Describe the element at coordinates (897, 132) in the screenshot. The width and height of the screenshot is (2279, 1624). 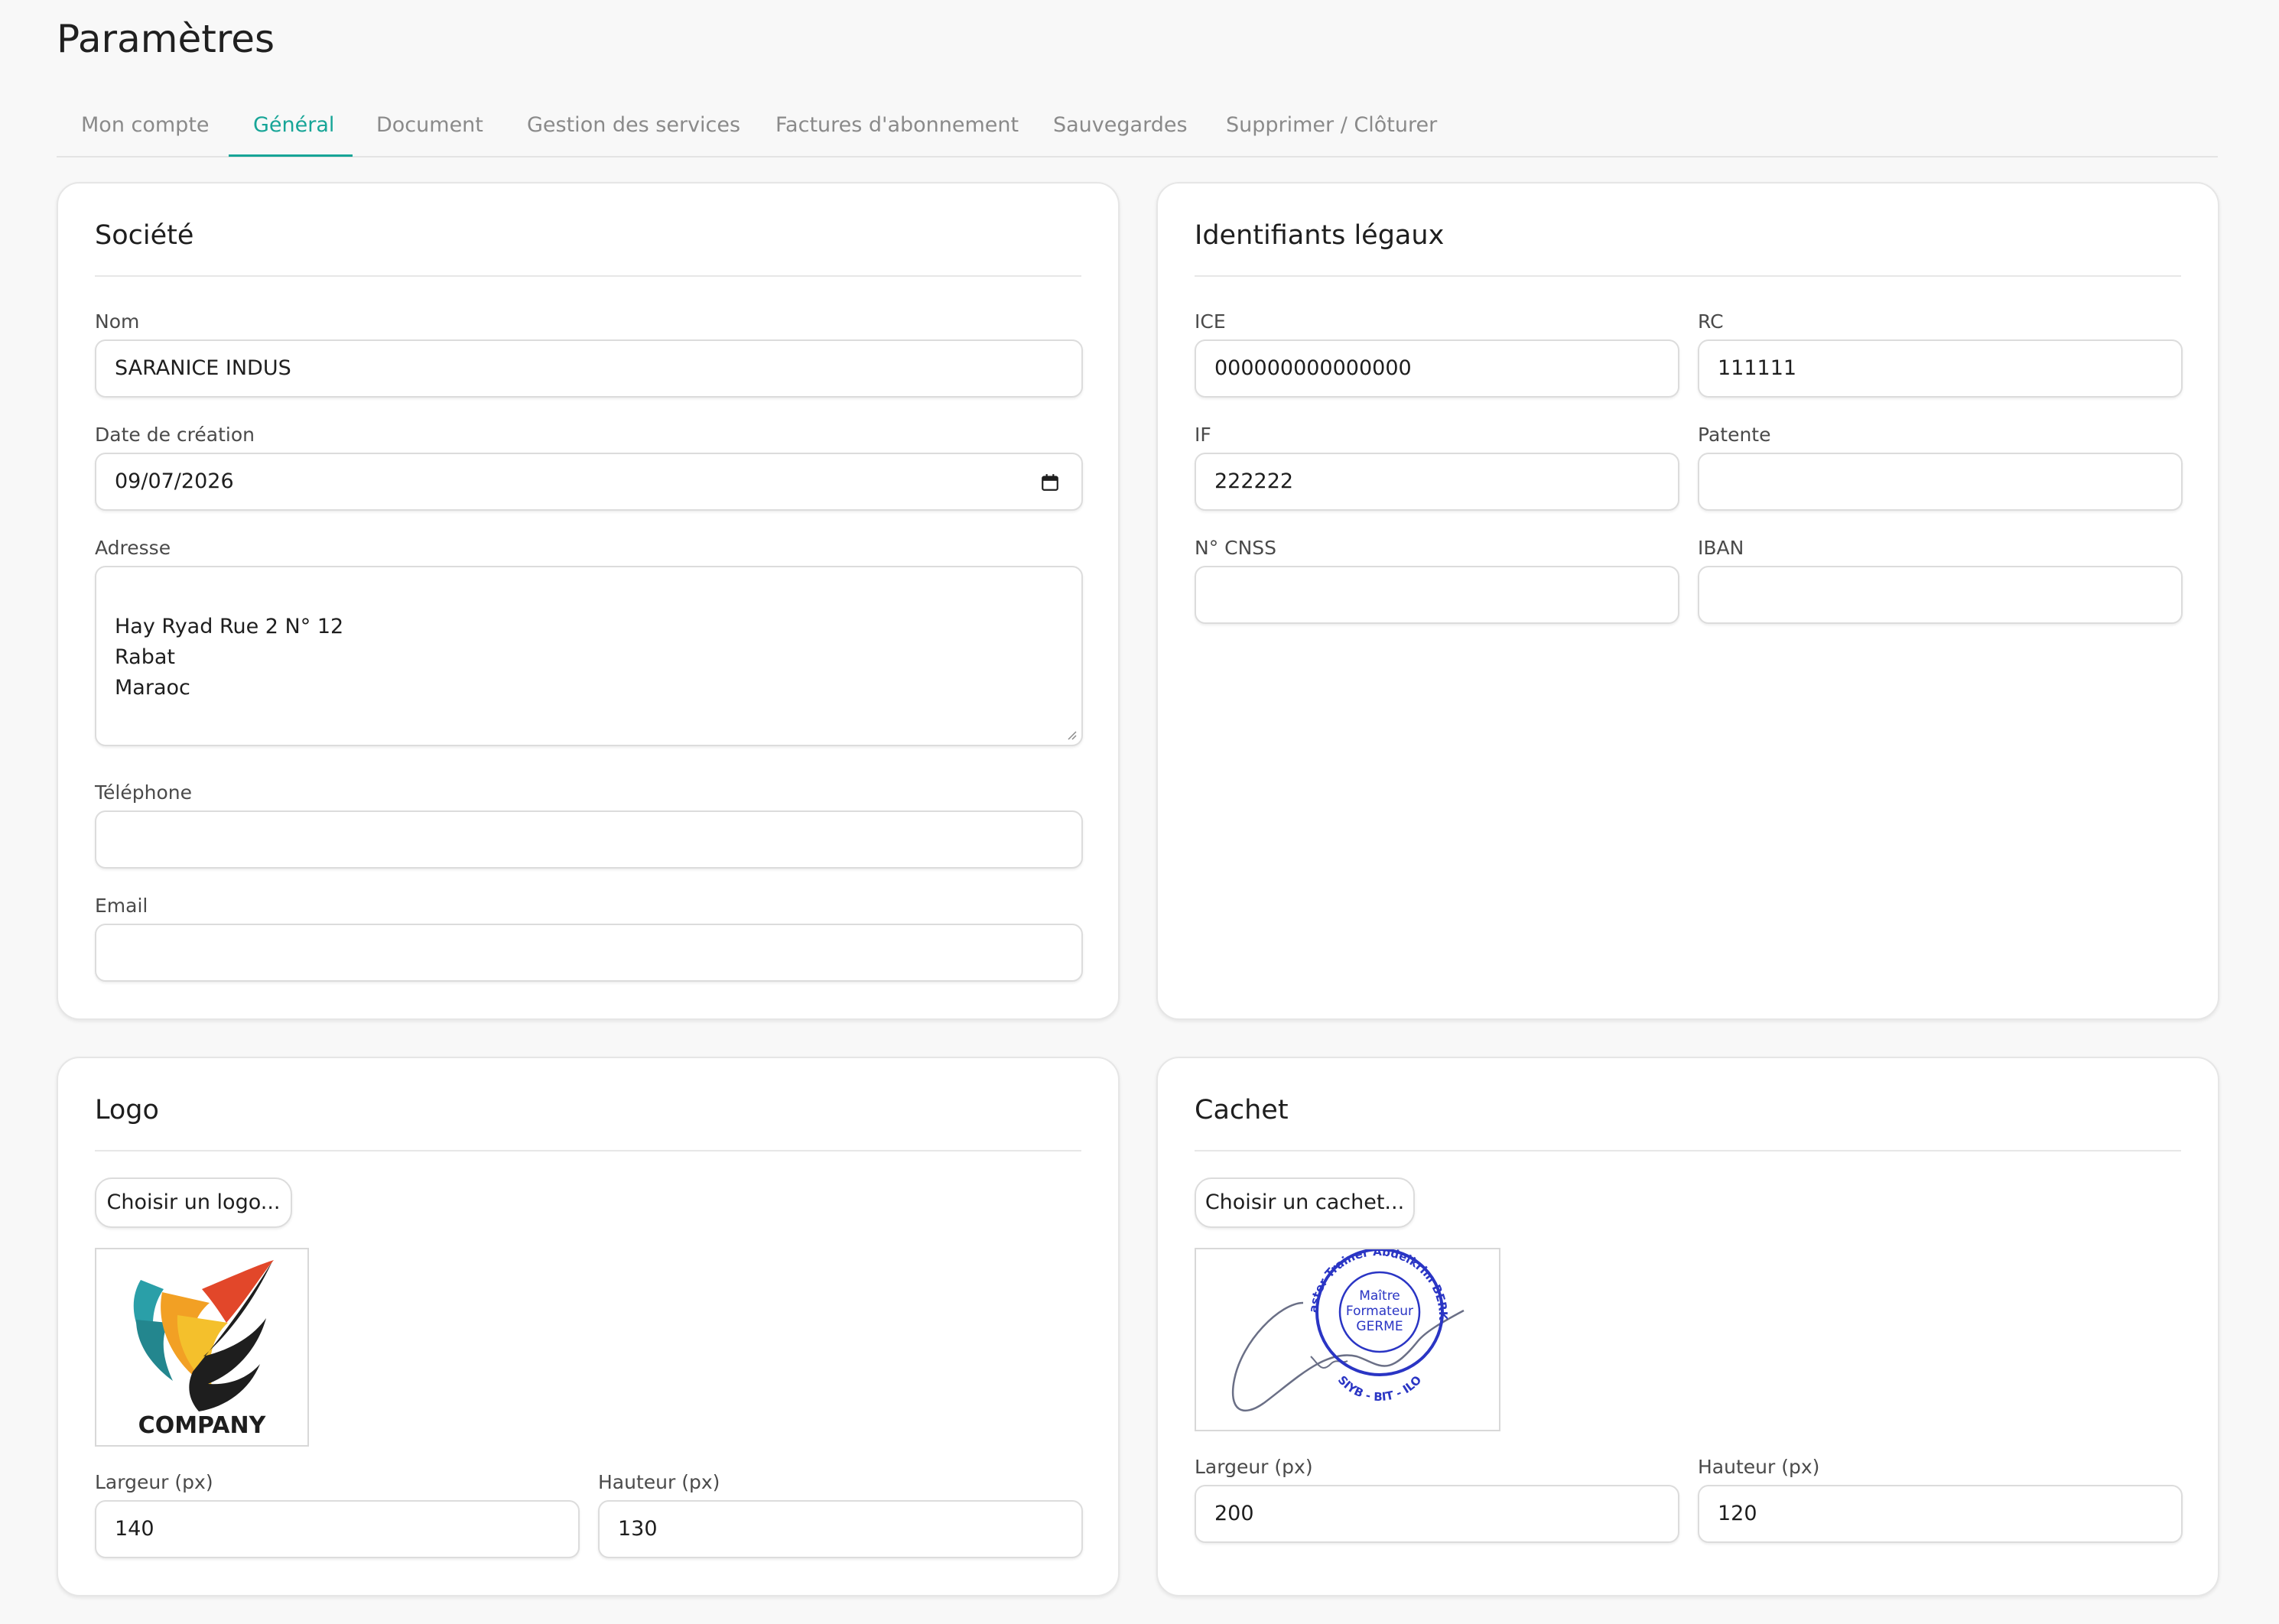
I see `tab-factures-abonnement: Factures d'abonnement` at that location.